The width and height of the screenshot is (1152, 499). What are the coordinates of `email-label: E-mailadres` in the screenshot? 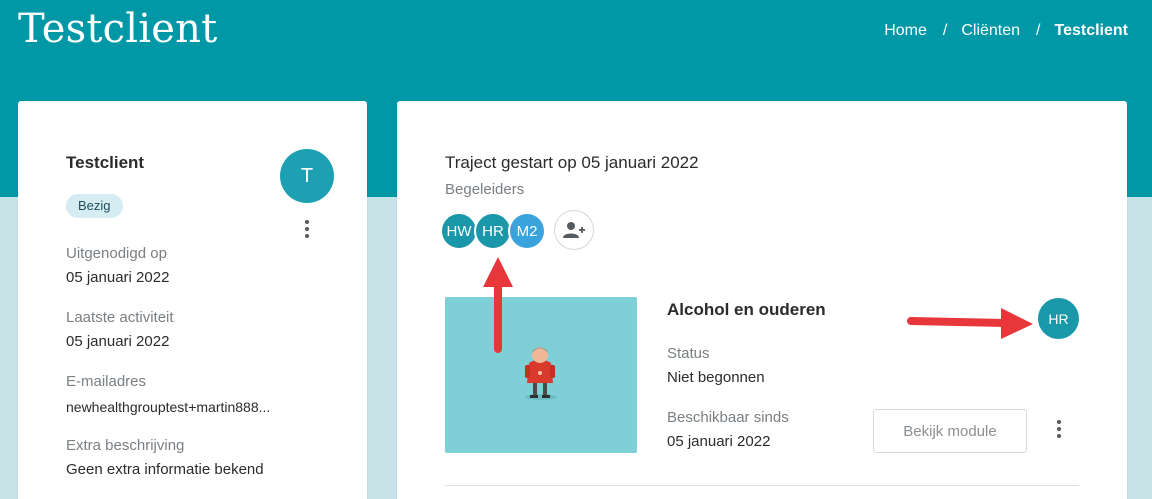 It's located at (106, 381).